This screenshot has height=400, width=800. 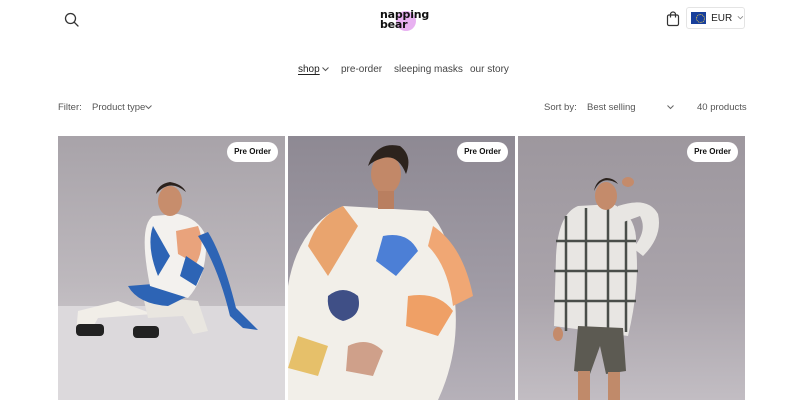 What do you see at coordinates (560, 107) in the screenshot?
I see `sort-label: Sort by:` at bounding box center [560, 107].